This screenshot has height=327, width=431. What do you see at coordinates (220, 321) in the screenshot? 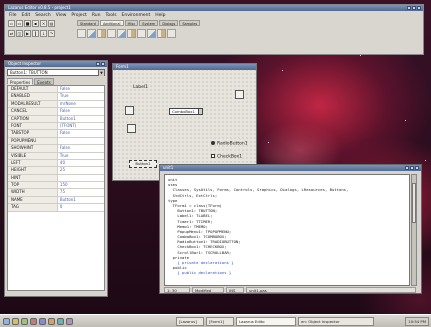
I see `taskbar-task: [Form1]` at bounding box center [220, 321].